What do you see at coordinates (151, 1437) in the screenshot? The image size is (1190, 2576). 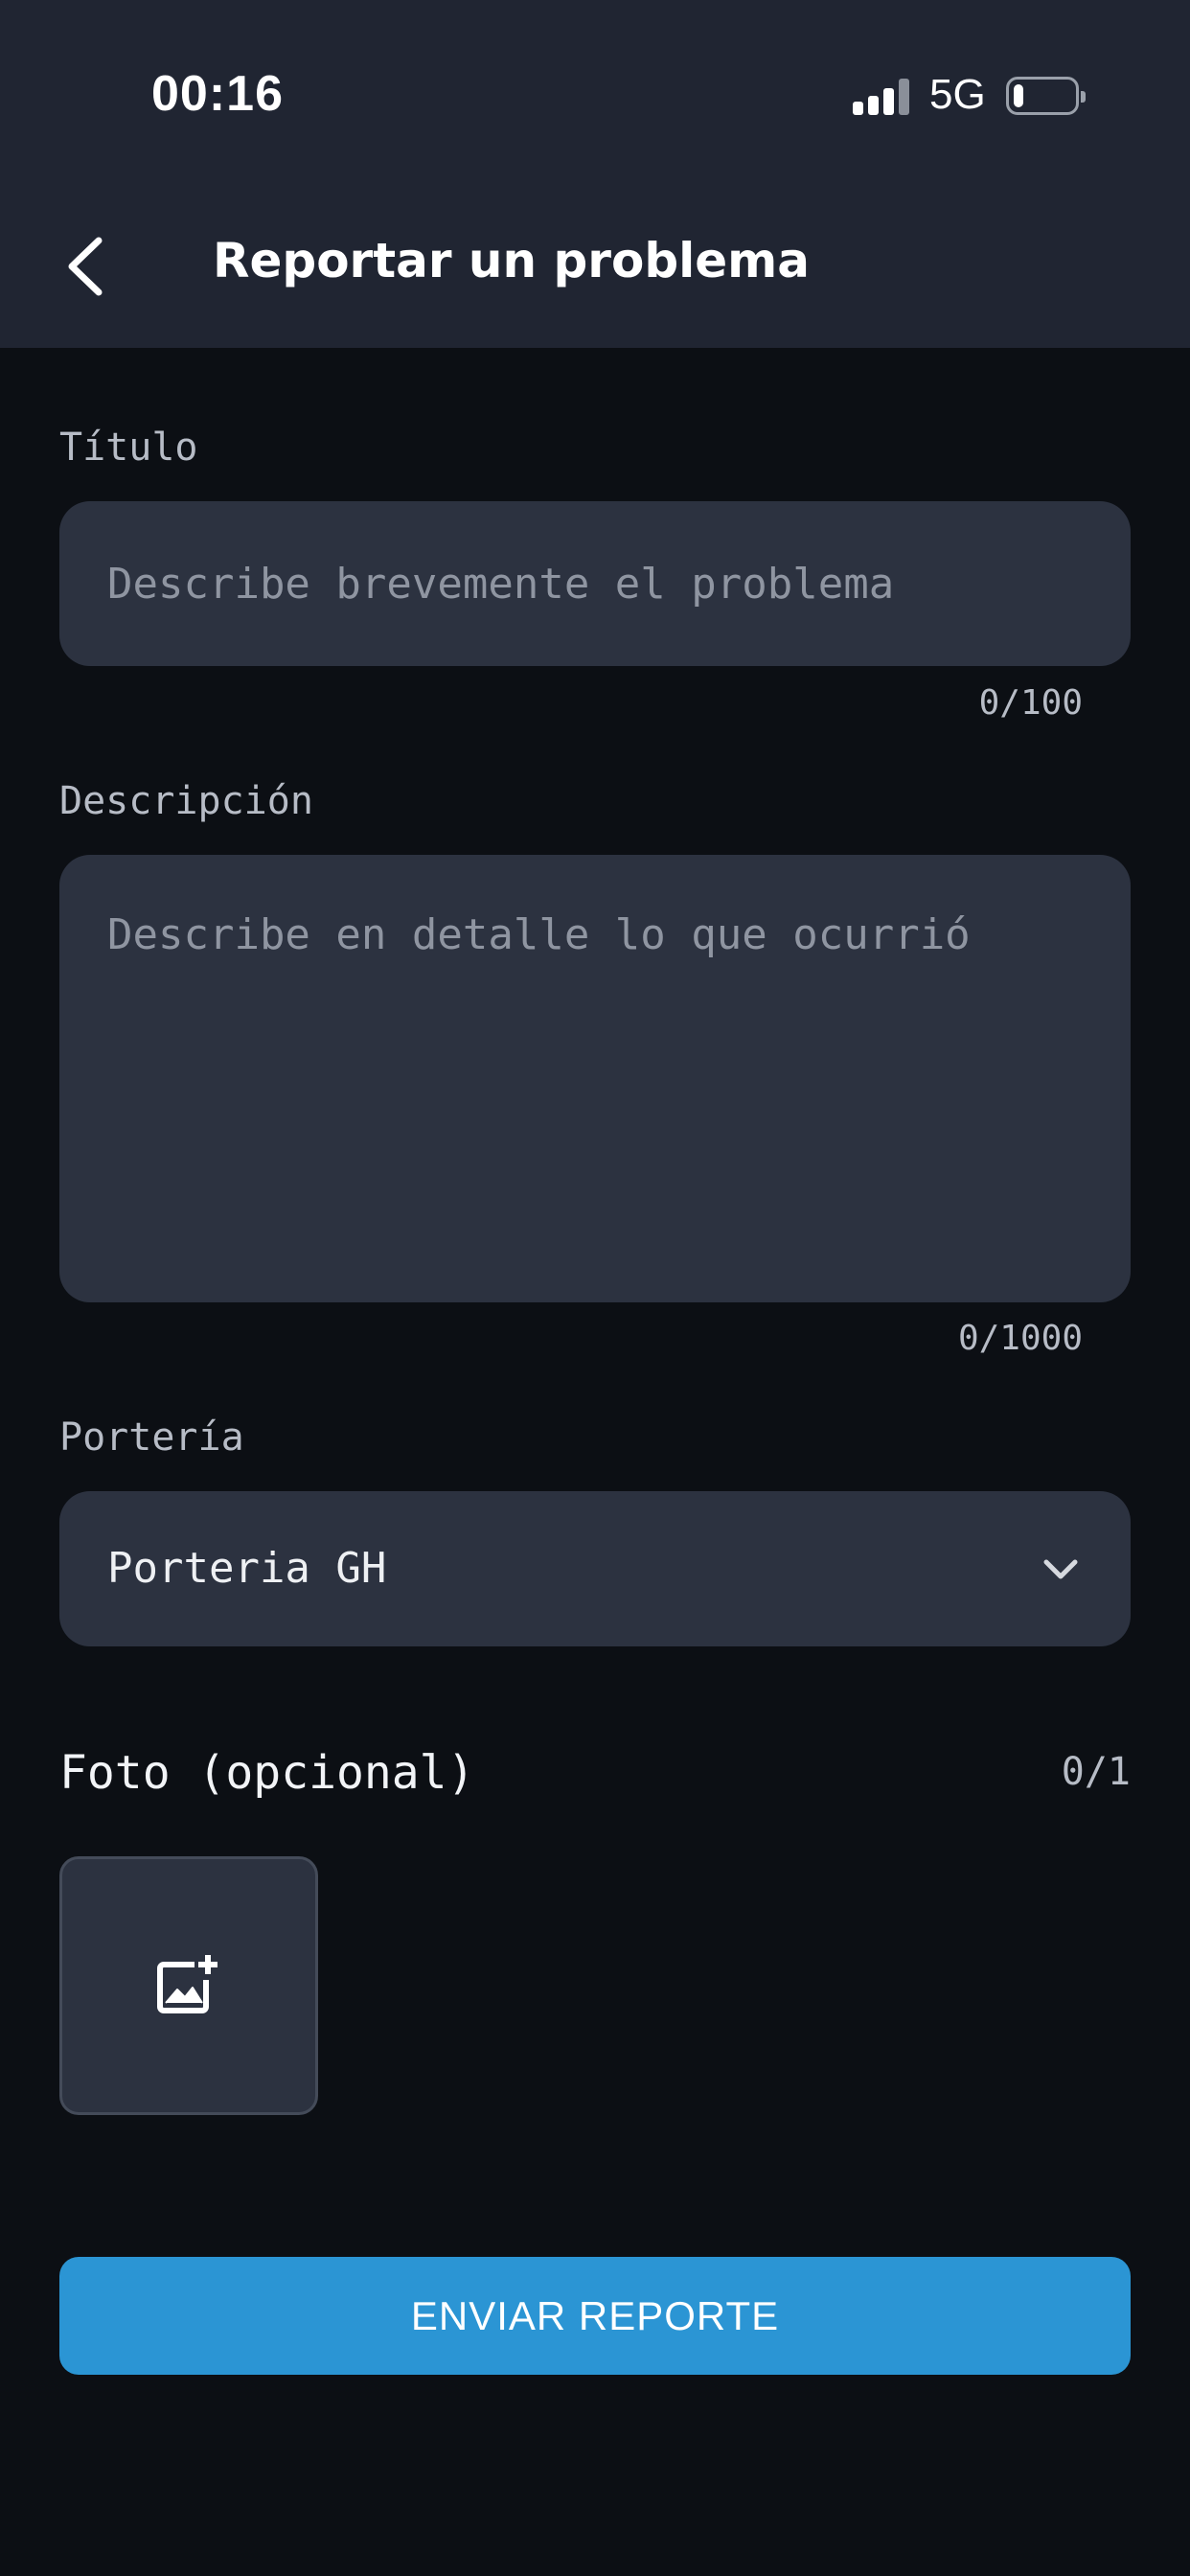 I see `porteria-label: Portería` at bounding box center [151, 1437].